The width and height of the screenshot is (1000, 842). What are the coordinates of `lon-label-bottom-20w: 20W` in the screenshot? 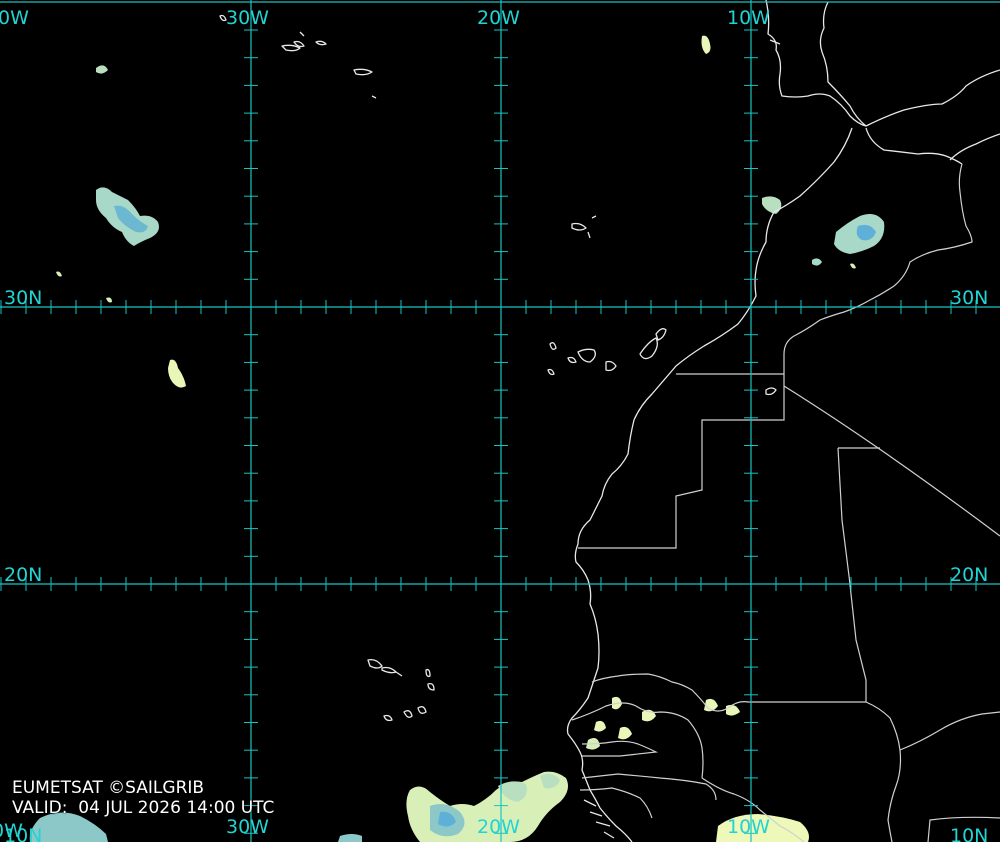 It's located at (498, 827).